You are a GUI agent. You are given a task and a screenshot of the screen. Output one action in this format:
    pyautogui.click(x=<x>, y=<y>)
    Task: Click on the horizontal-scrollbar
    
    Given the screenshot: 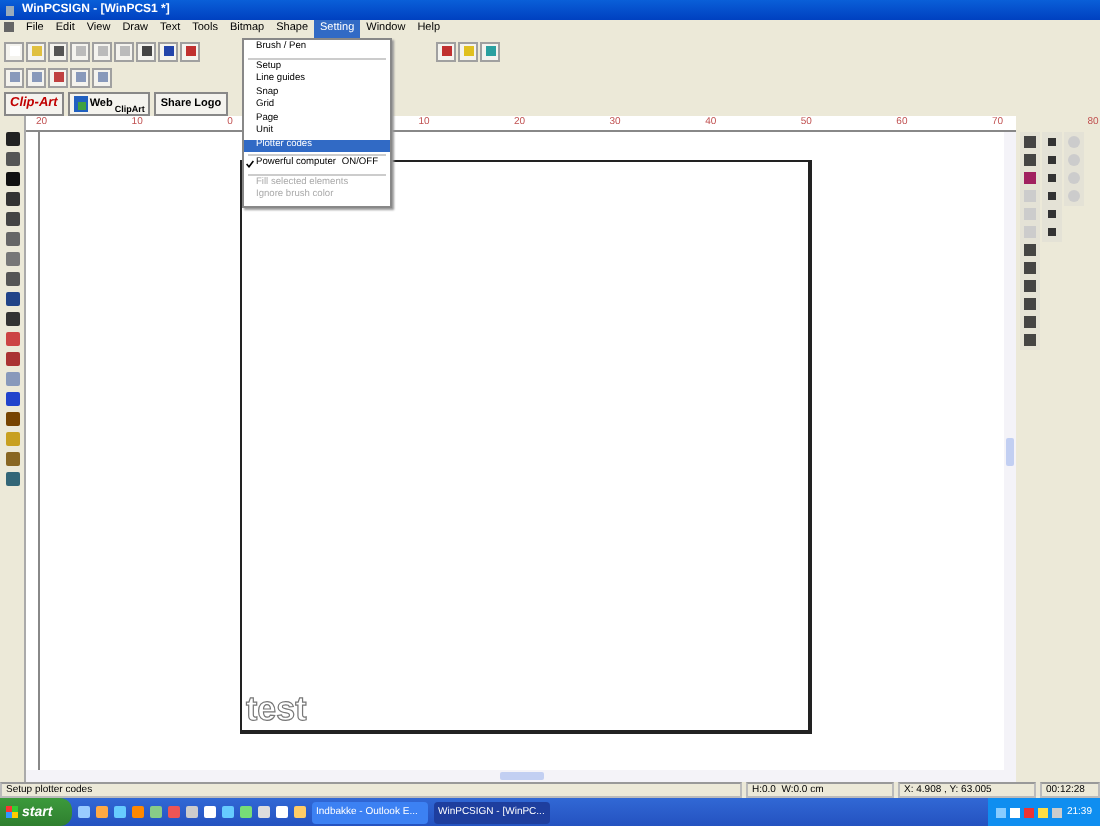 What is the action you would take?
    pyautogui.click(x=521, y=776)
    